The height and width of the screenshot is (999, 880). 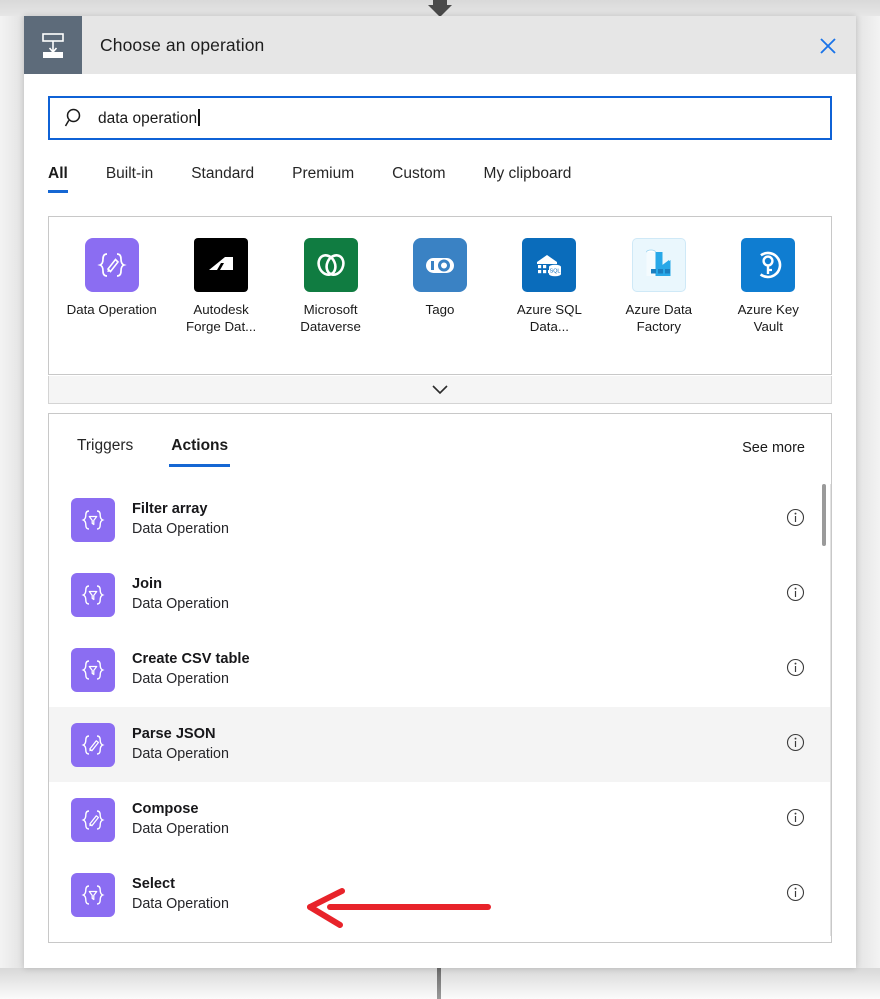 I want to click on connector-tile-label: Microsoft Dataverse, so click(x=330, y=318).